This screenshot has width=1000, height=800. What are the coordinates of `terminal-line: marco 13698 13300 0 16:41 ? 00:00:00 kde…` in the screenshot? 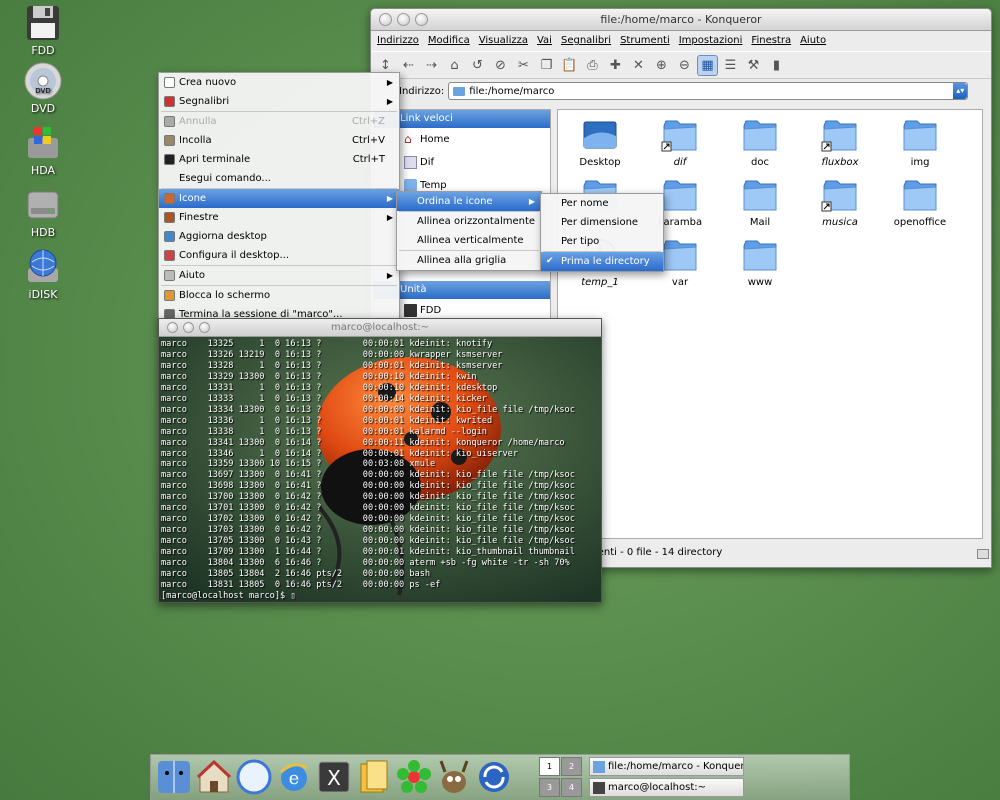 It's located at (368, 486).